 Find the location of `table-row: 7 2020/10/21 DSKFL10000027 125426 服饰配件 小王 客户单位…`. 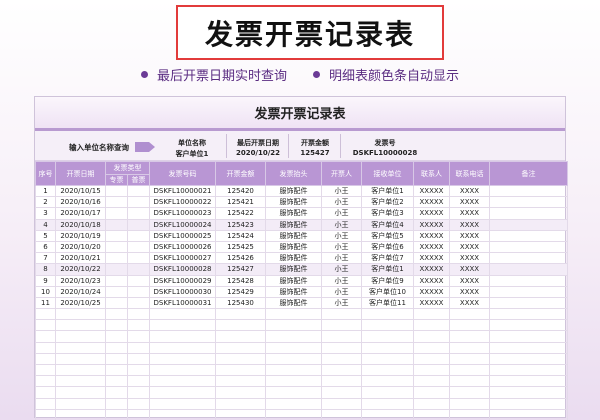

table-row: 7 2020/10/21 DSKFL10000027 125426 服饰配件 小王 客户单位… is located at coordinates (301, 258).